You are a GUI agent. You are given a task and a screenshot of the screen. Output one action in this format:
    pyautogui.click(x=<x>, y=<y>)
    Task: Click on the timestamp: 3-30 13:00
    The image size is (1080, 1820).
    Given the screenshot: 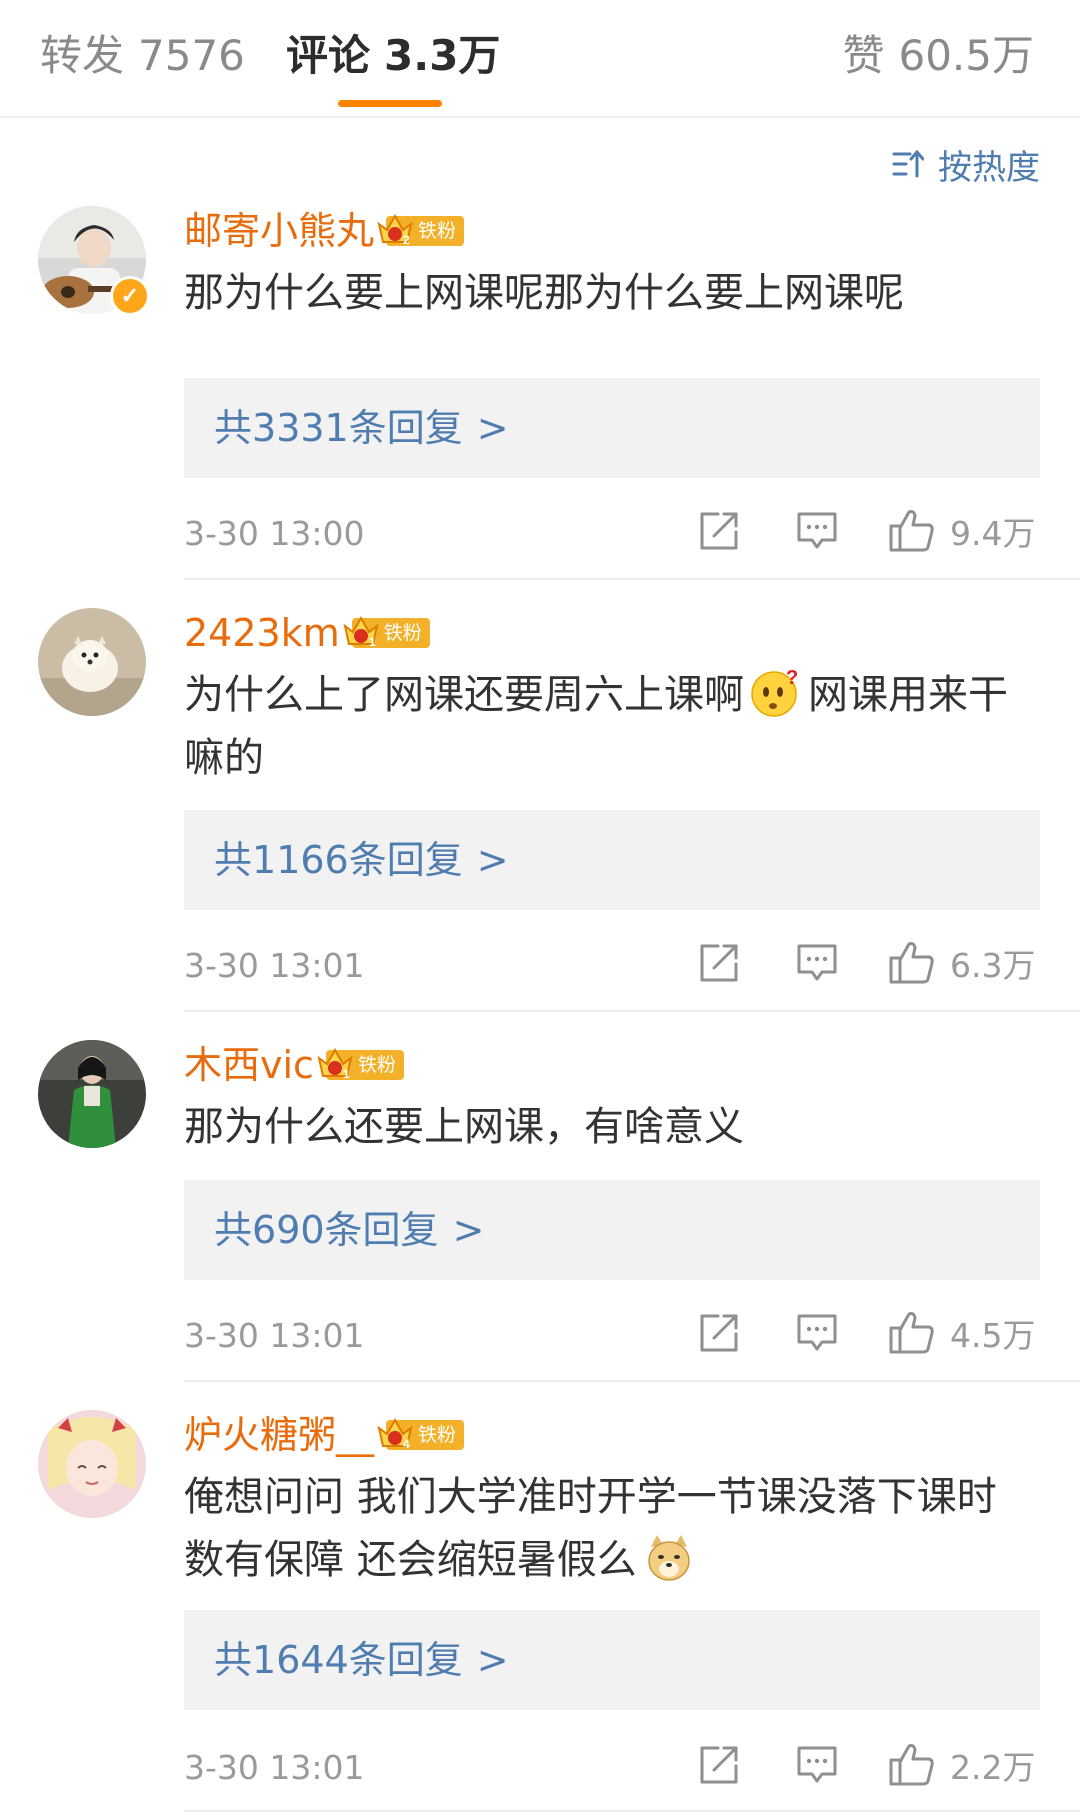 What is the action you would take?
    pyautogui.click(x=274, y=533)
    